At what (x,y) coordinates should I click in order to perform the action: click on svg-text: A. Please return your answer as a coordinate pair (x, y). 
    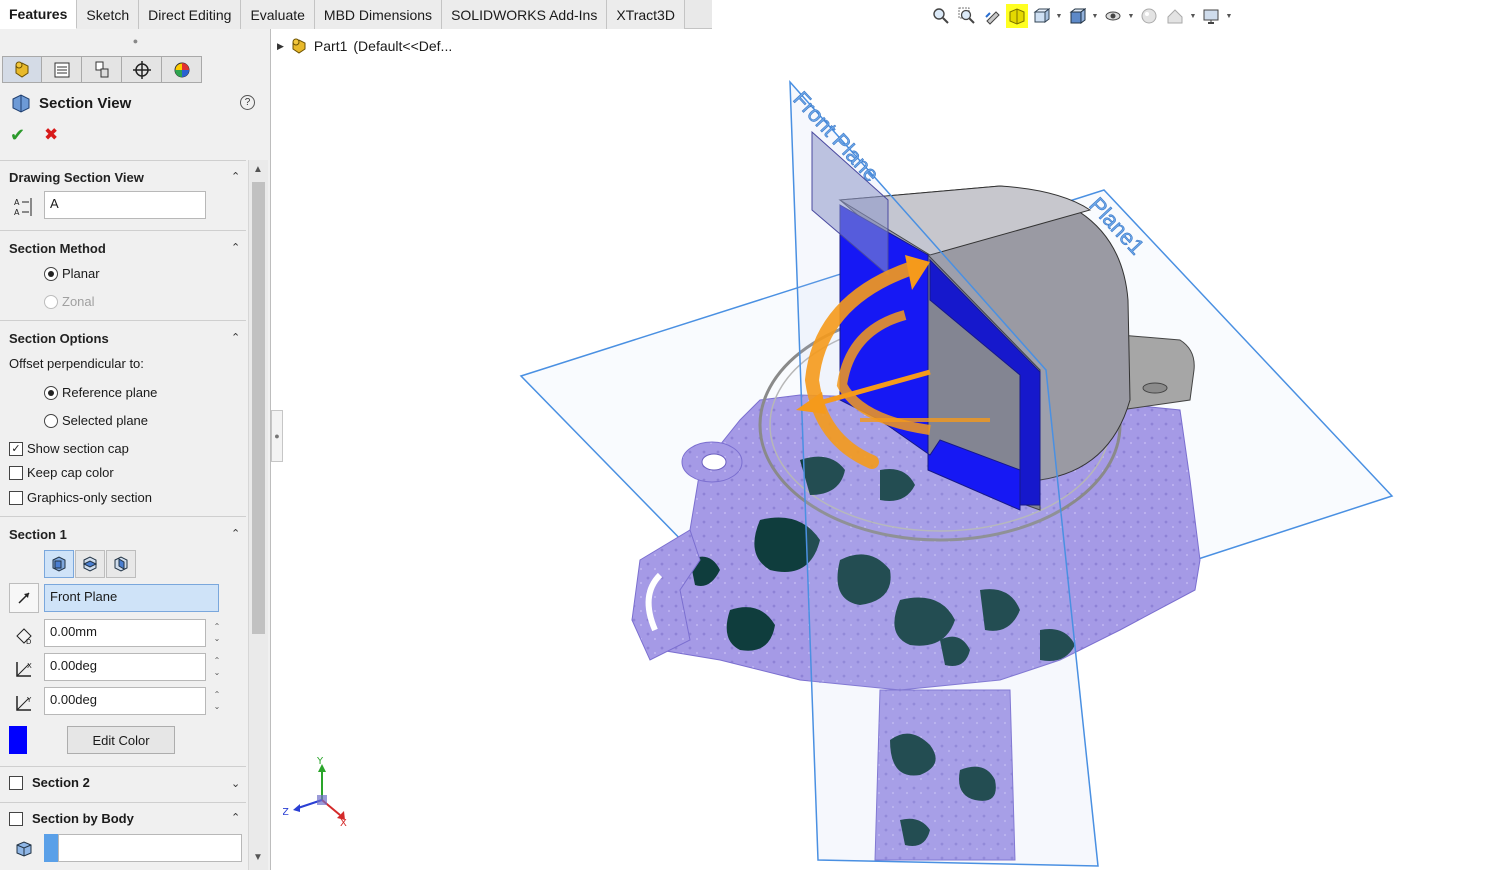
    Looking at the image, I should click on (17, 202).